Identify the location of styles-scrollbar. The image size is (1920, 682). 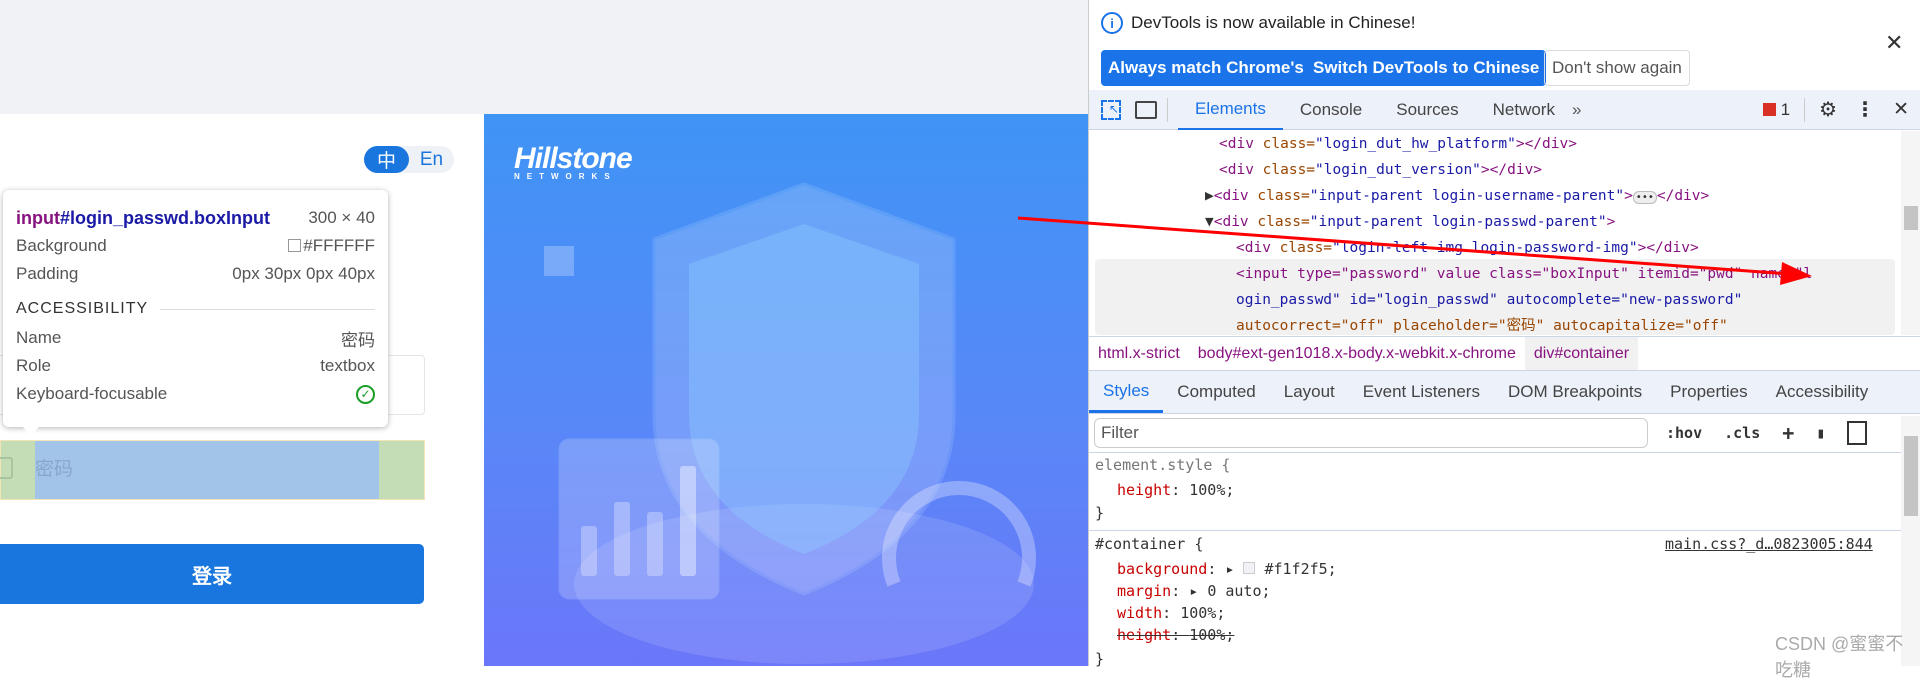
(1910, 541).